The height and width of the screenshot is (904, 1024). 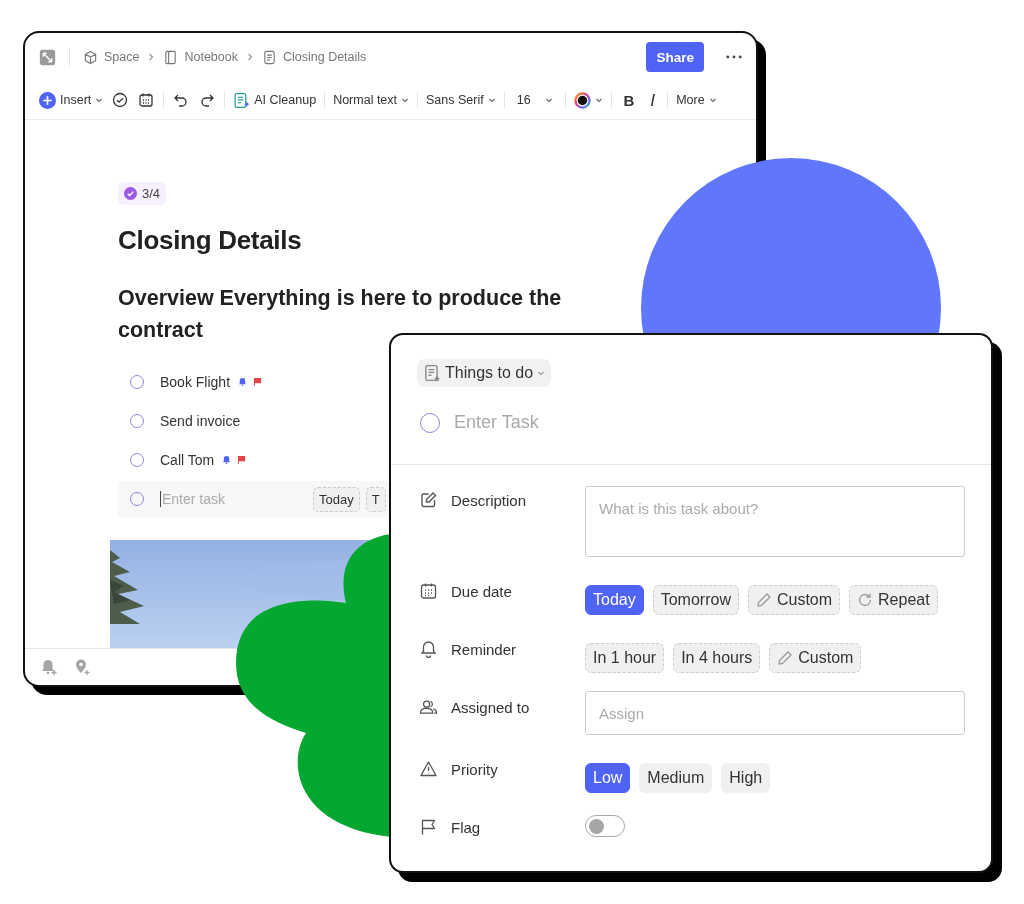 I want to click on more-dropdown: More, so click(x=696, y=100).